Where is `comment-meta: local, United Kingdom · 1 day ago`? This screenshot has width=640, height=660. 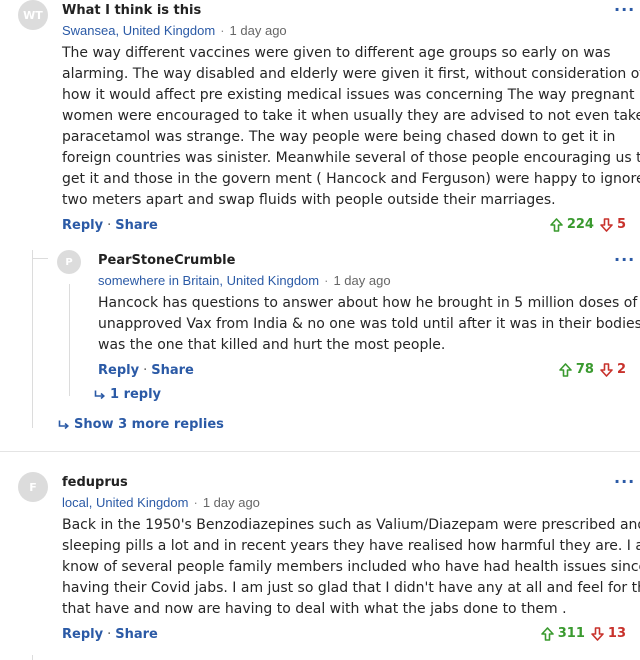
comment-meta: local, United Kingdom · 1 day ago is located at coordinates (161, 502).